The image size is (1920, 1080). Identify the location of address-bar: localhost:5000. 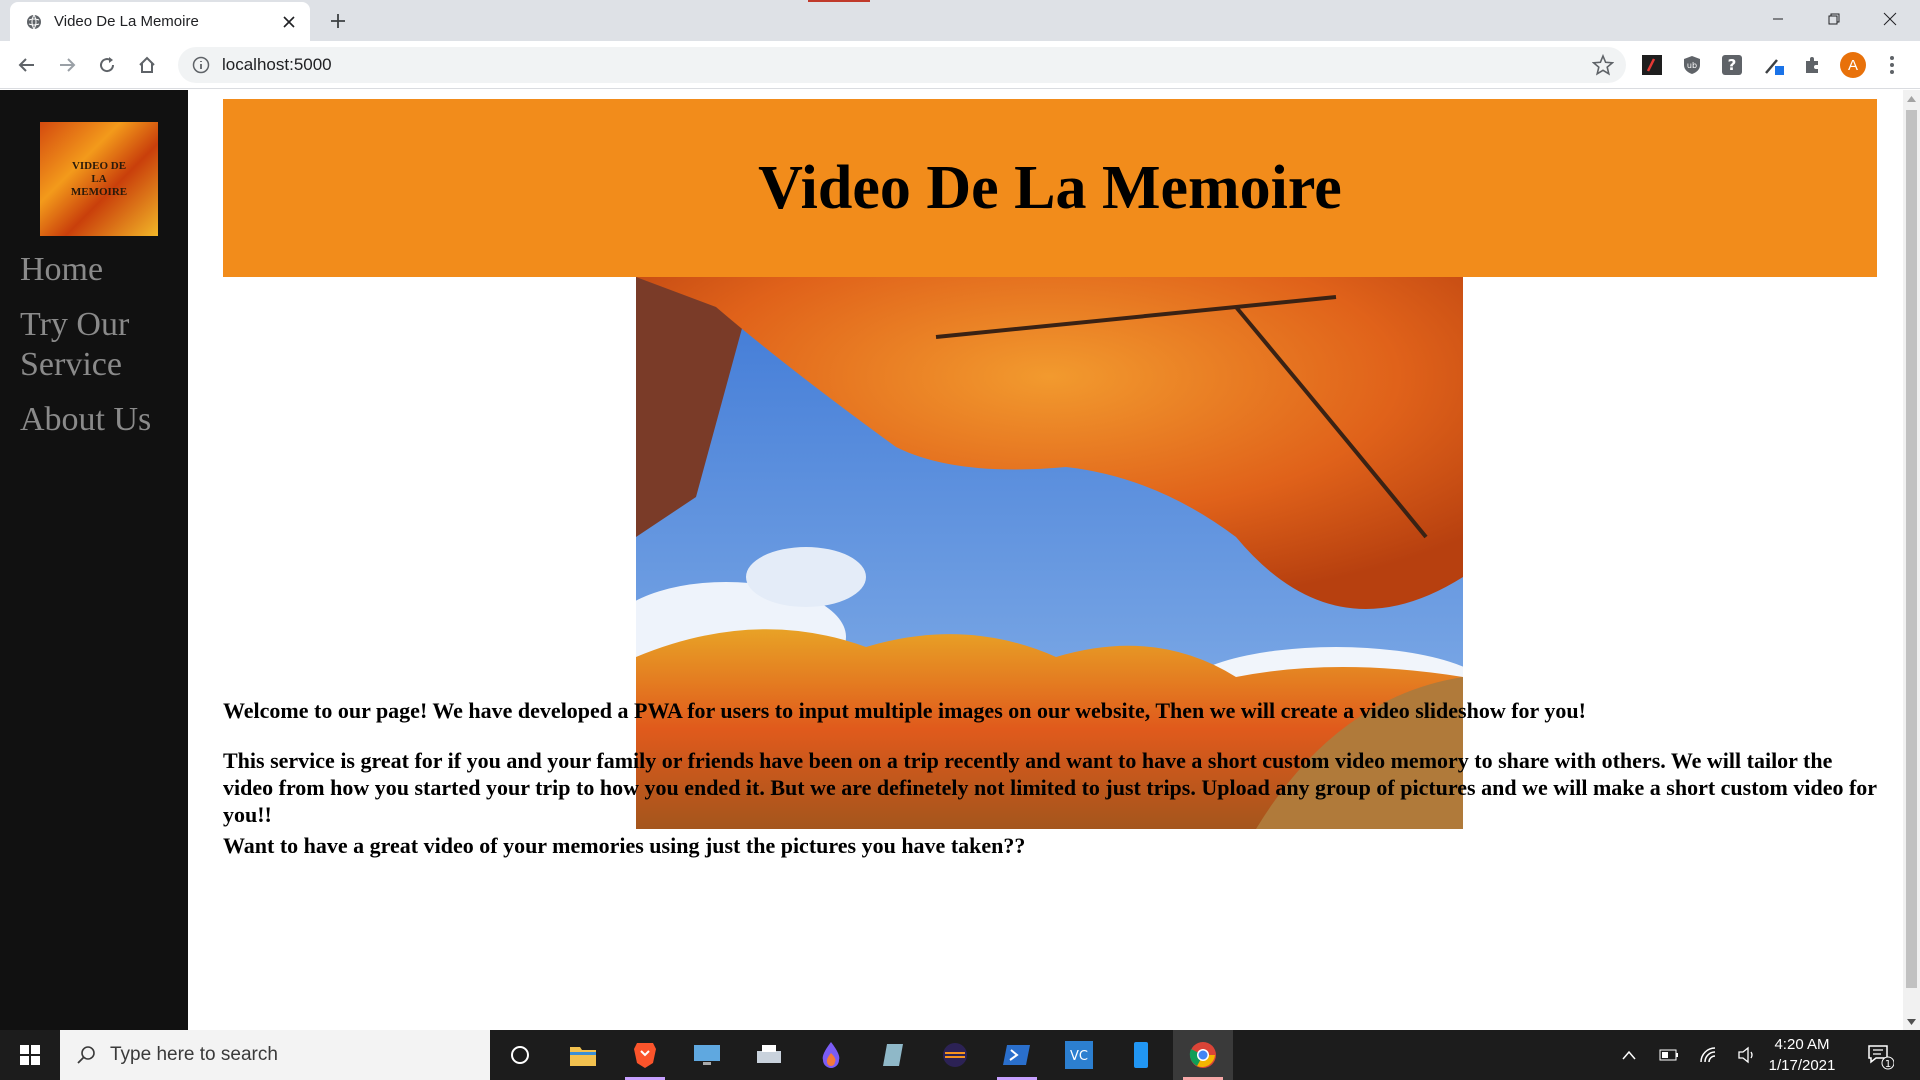
(902, 65).